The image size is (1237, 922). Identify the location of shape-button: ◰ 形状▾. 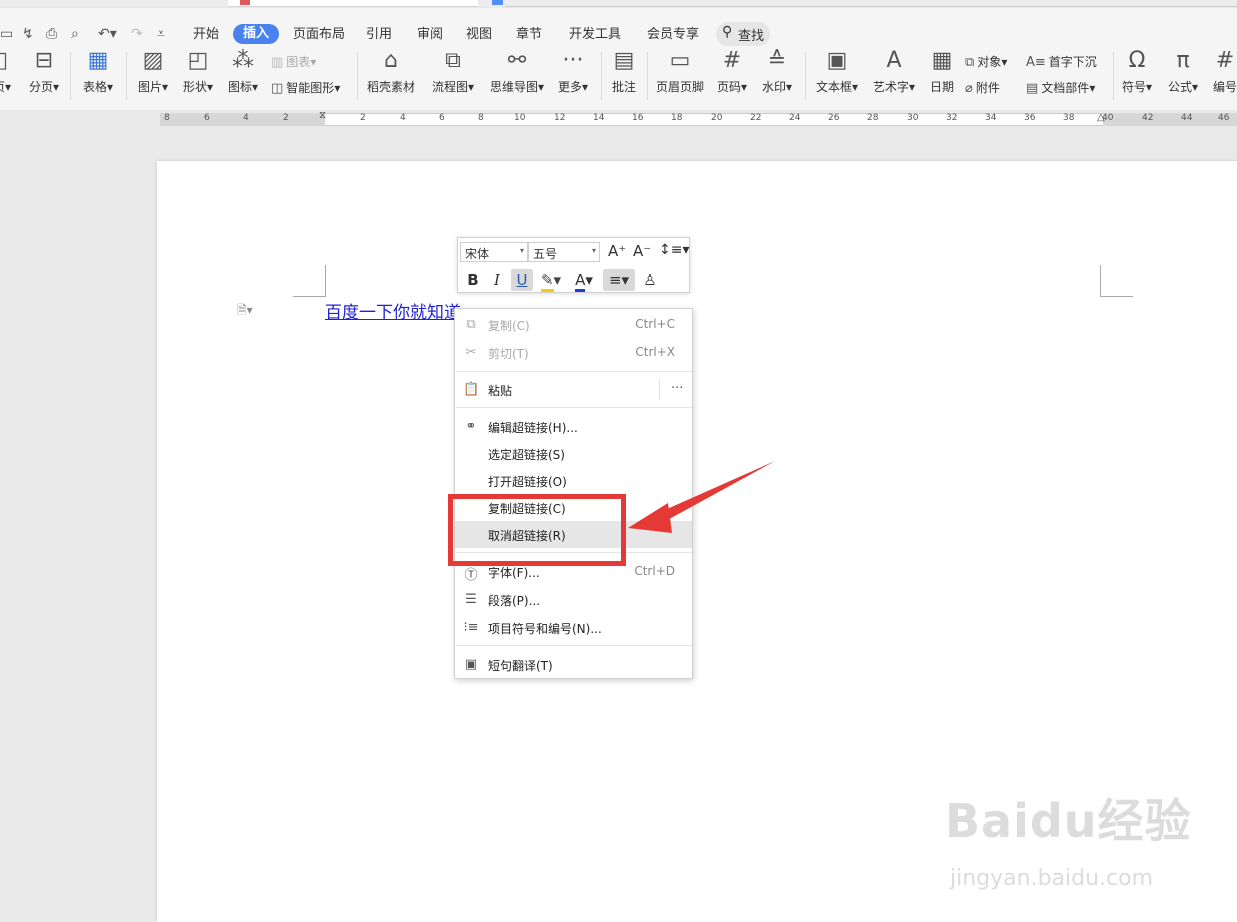
(198, 71).